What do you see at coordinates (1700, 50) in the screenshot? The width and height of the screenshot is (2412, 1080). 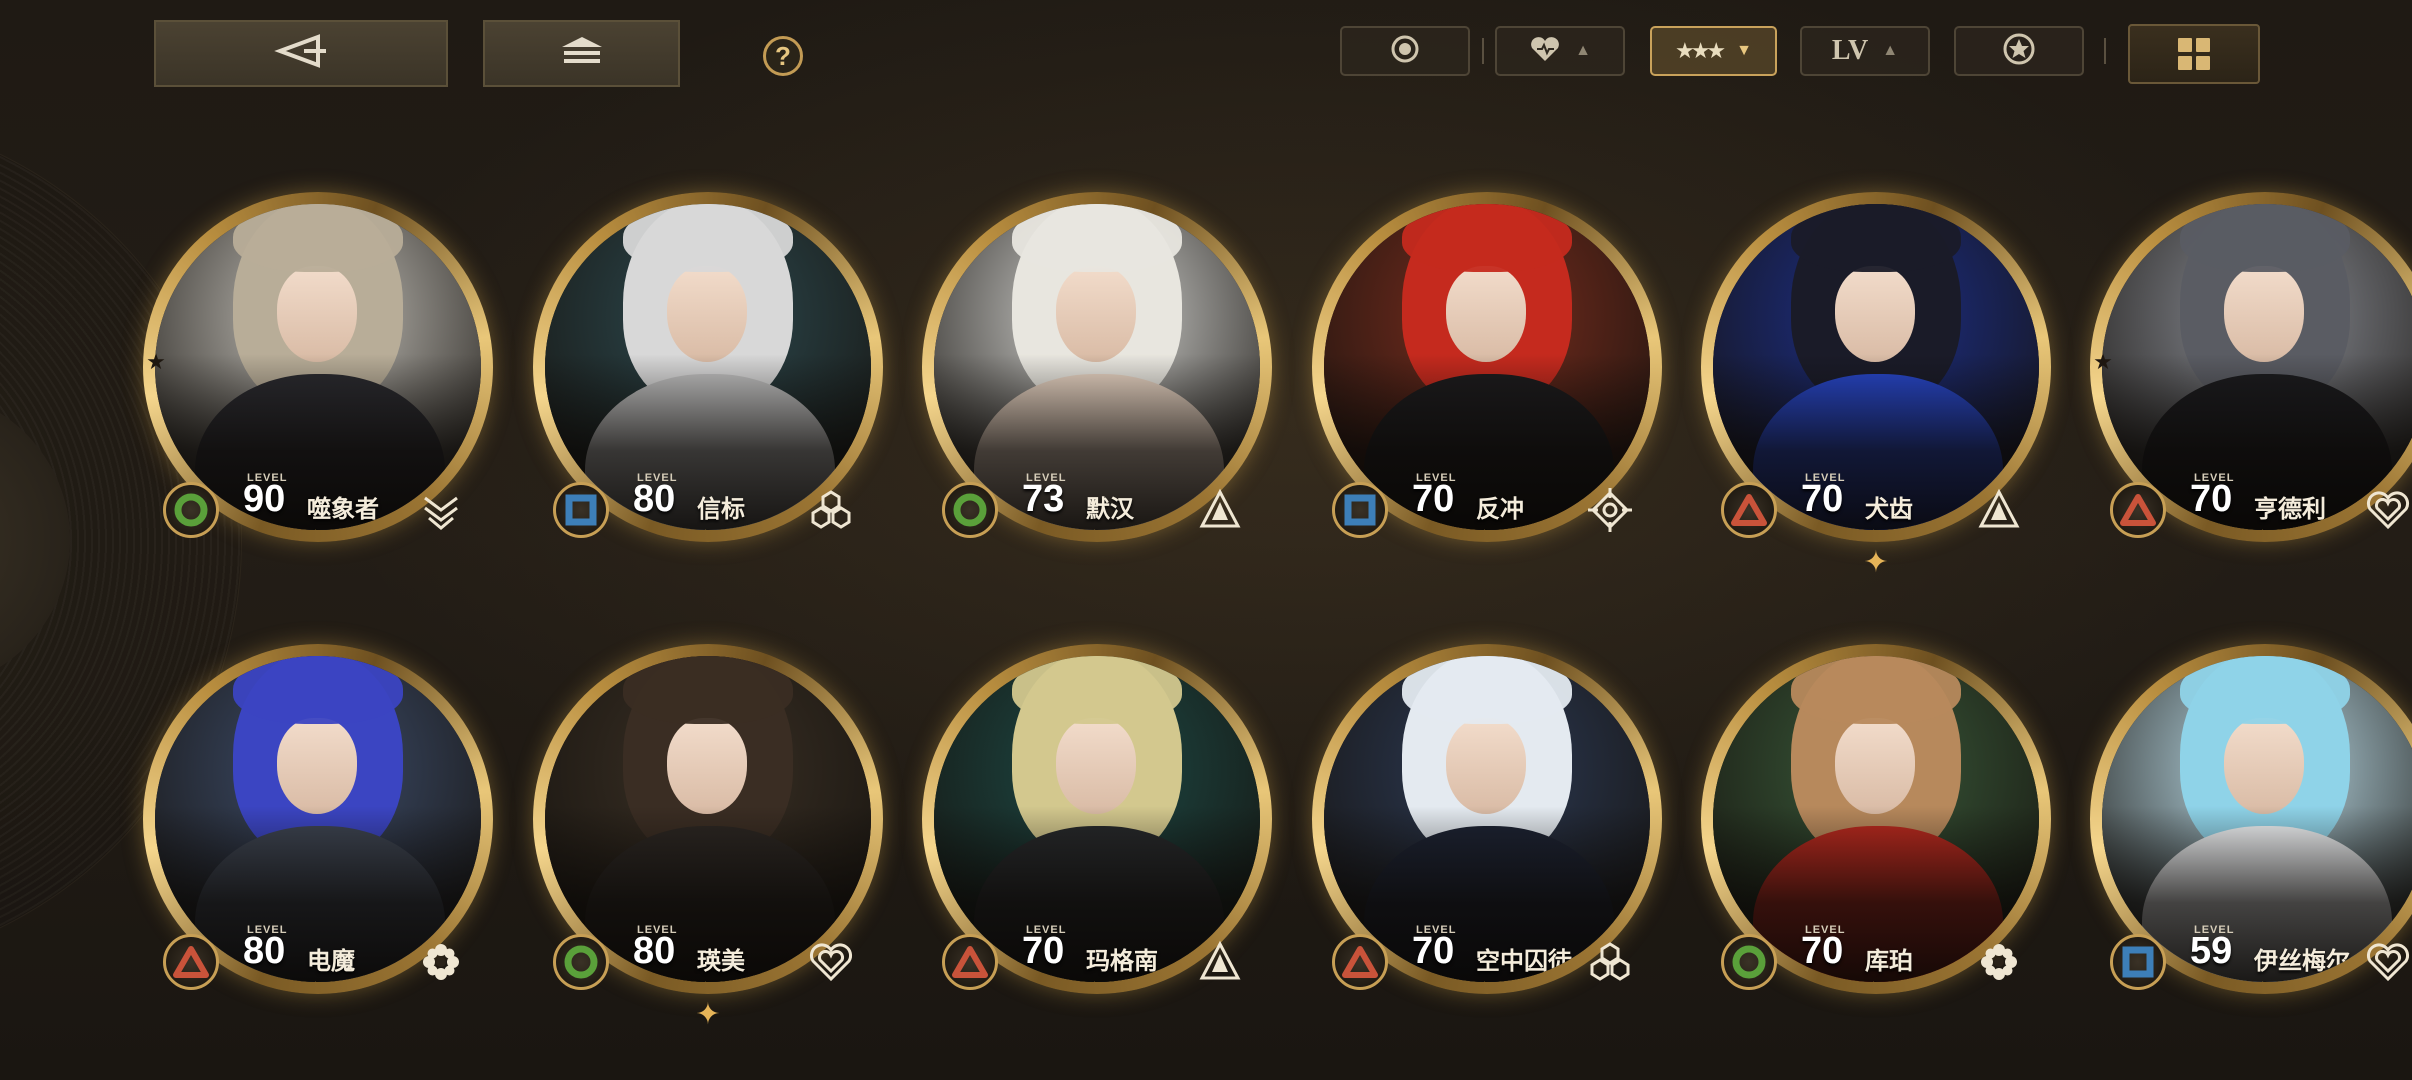 I see `stars-icon: ★★★` at bounding box center [1700, 50].